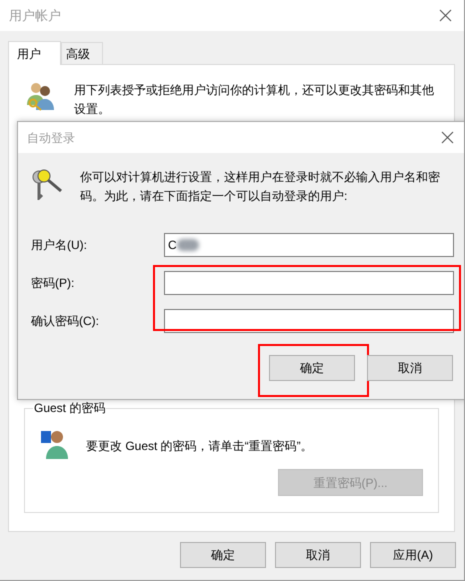  I want to click on field-value: C, so click(172, 245).